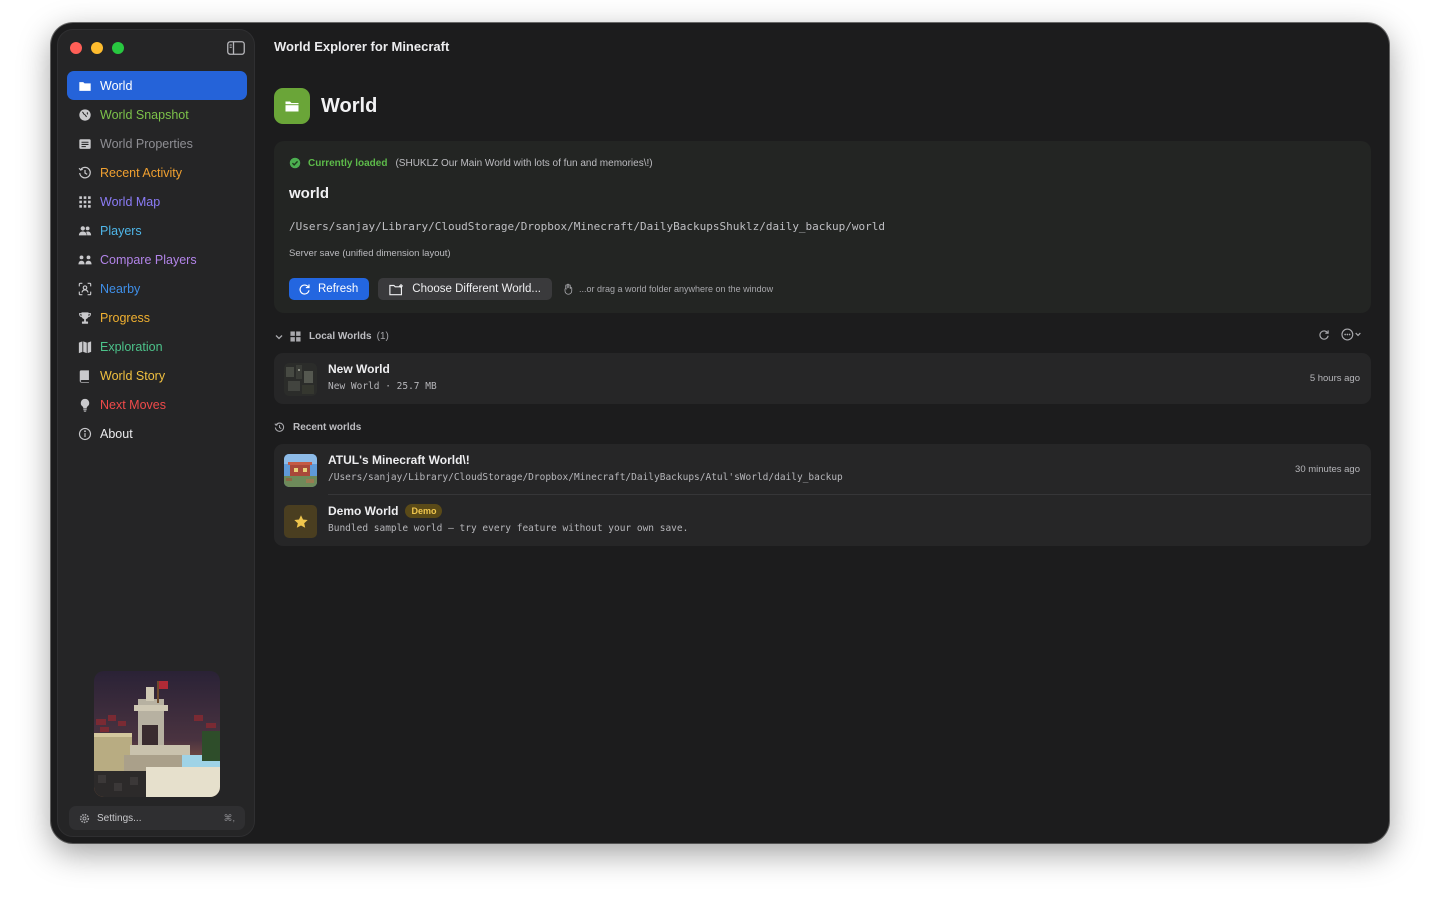 Image resolution: width=1440 pixels, height=900 pixels. I want to click on reload-icon, so click(1324, 335).